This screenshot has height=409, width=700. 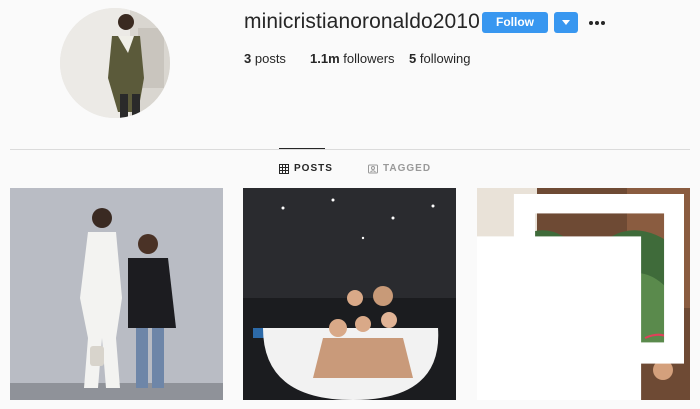 I want to click on tab-tagged-label: TAGGED, so click(x=407, y=168).